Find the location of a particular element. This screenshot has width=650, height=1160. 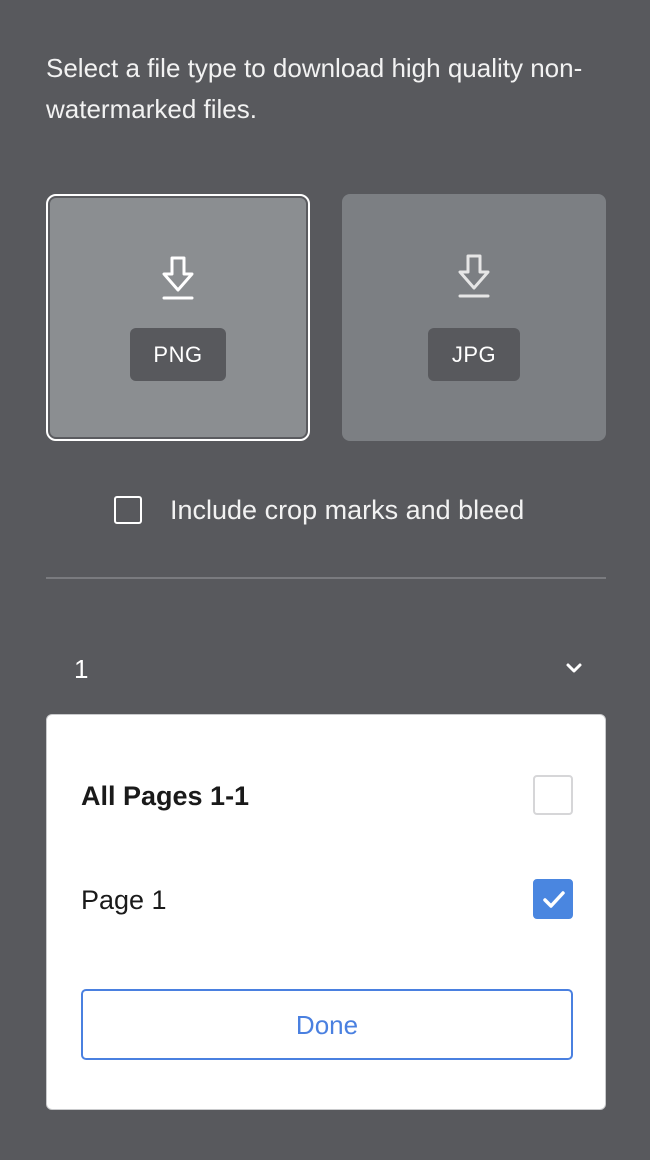

page-select-dropdown: 1 is located at coordinates (326, 668).